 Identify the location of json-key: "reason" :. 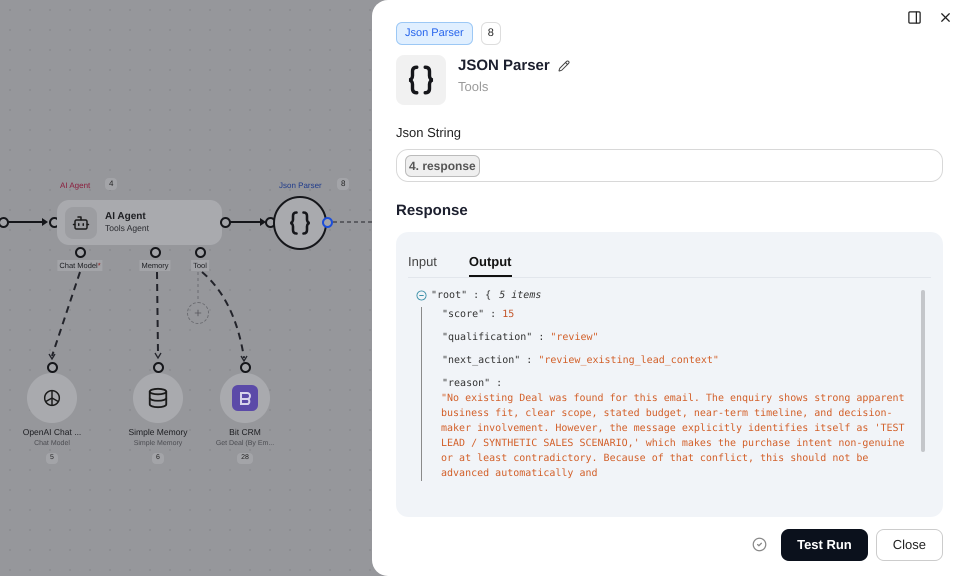
(681, 383).